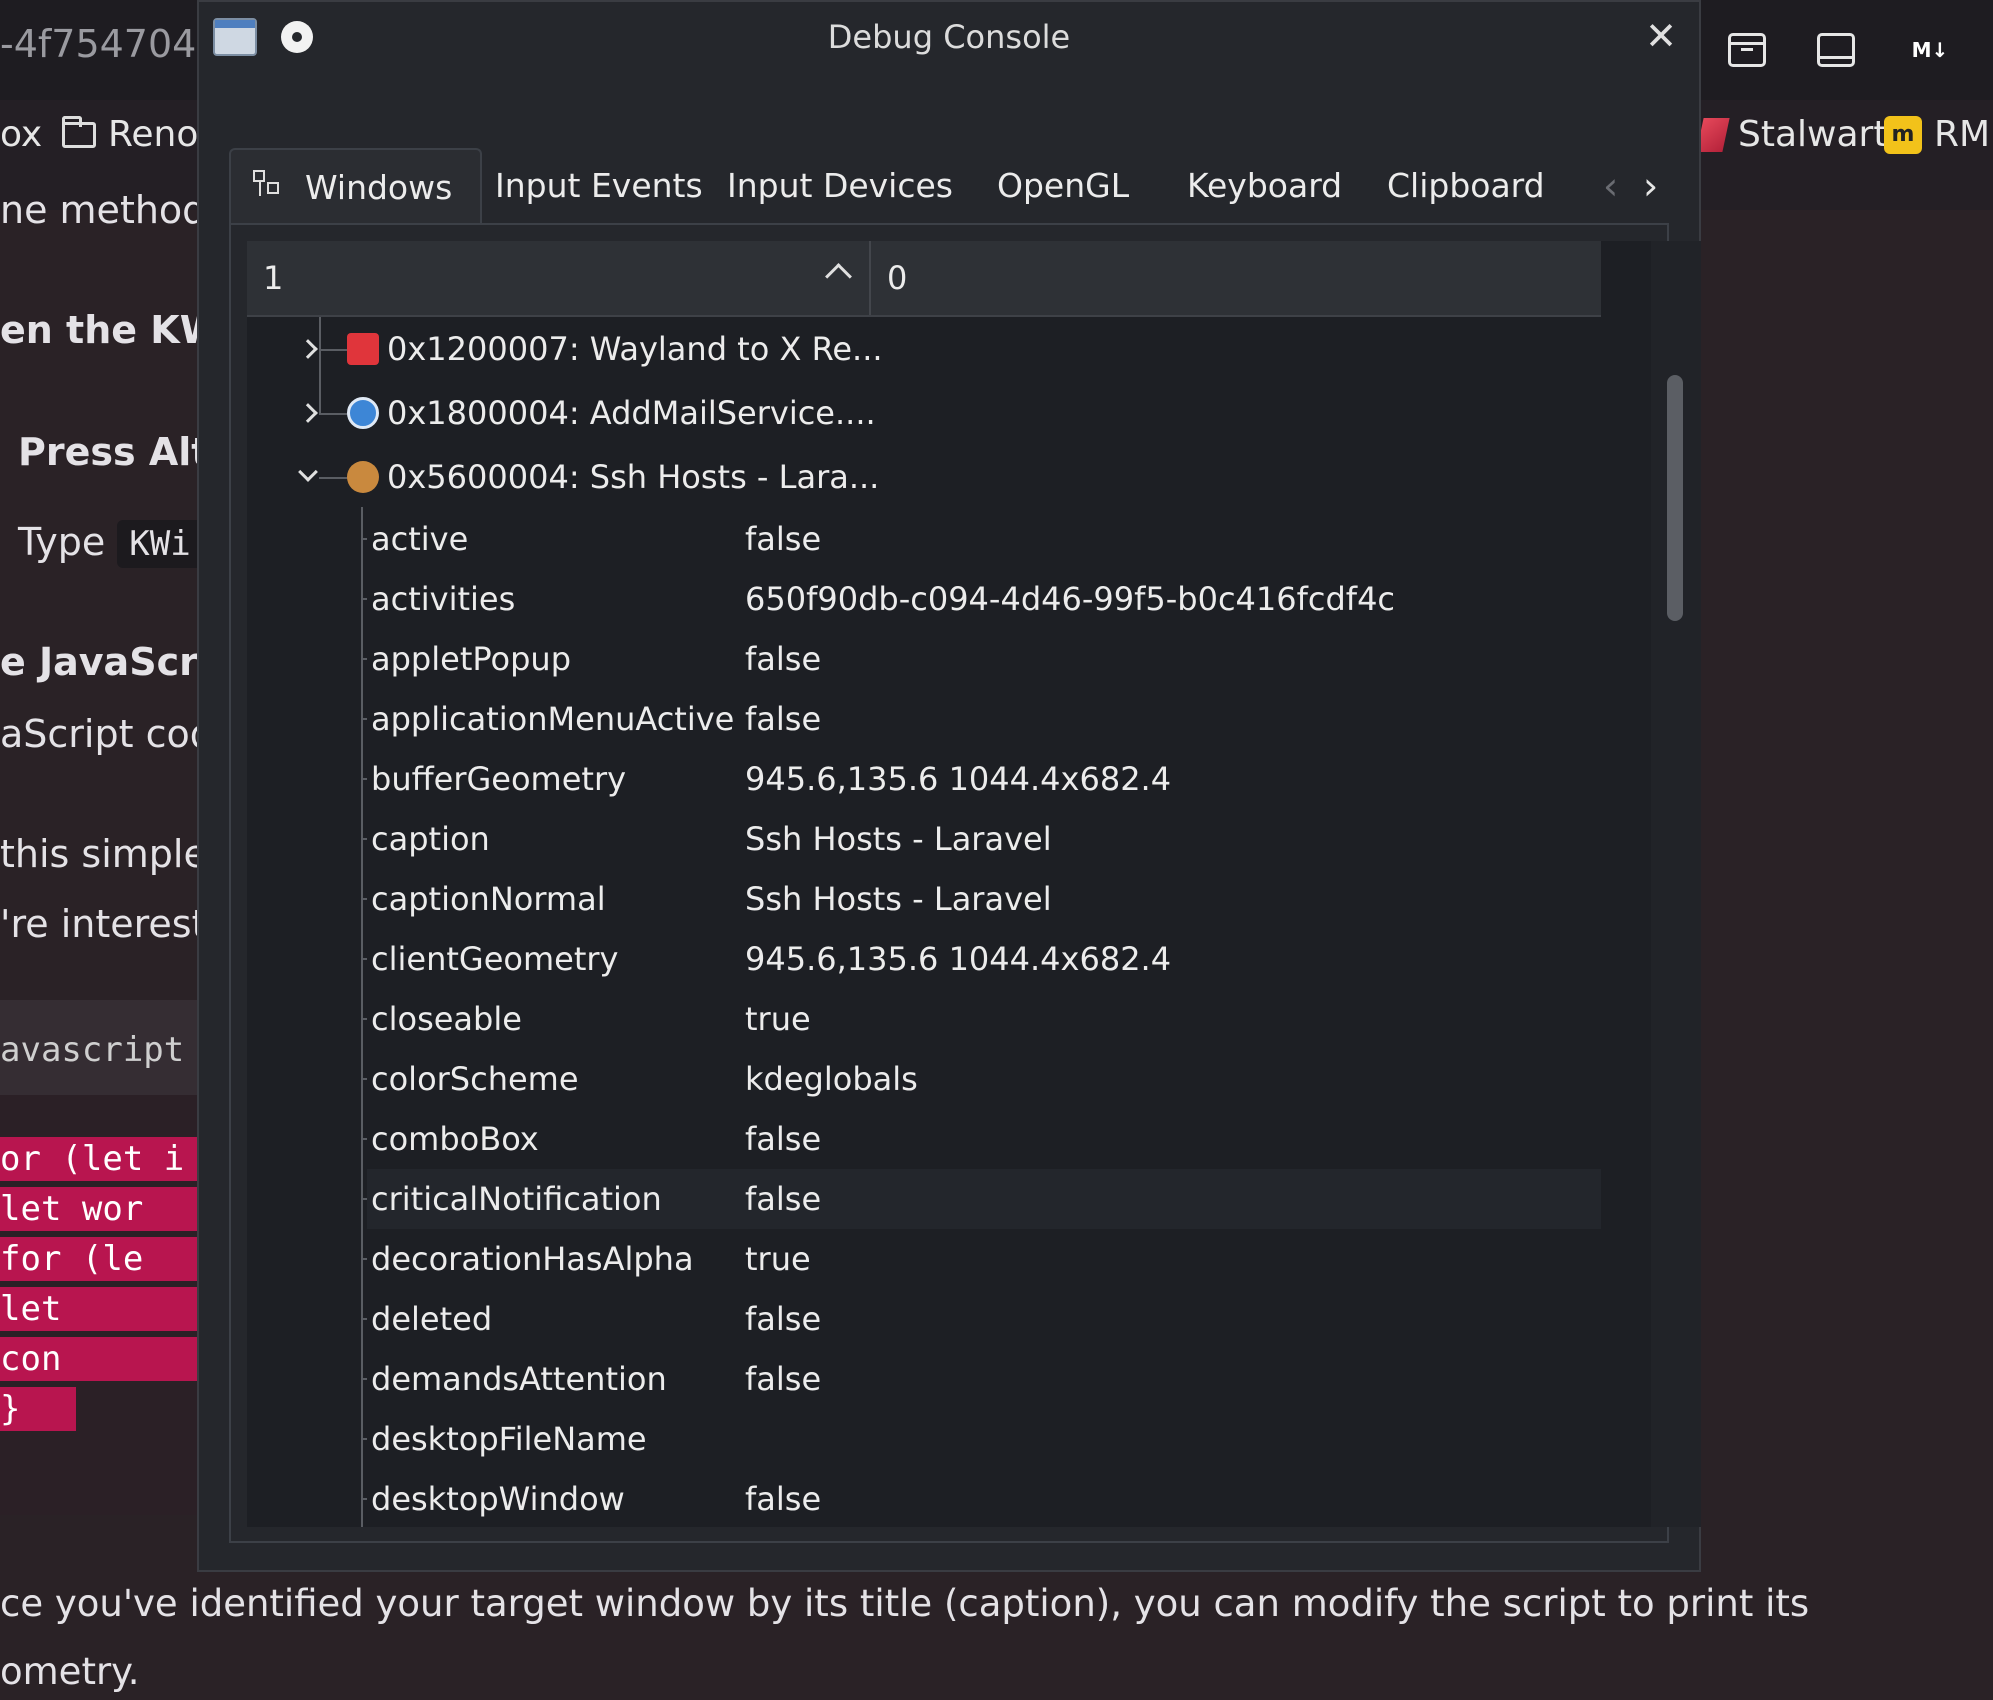 Image resolution: width=1993 pixels, height=1700 pixels. What do you see at coordinates (532, 1259) in the screenshot?
I see `property-key: decorationHasAlpha` at bounding box center [532, 1259].